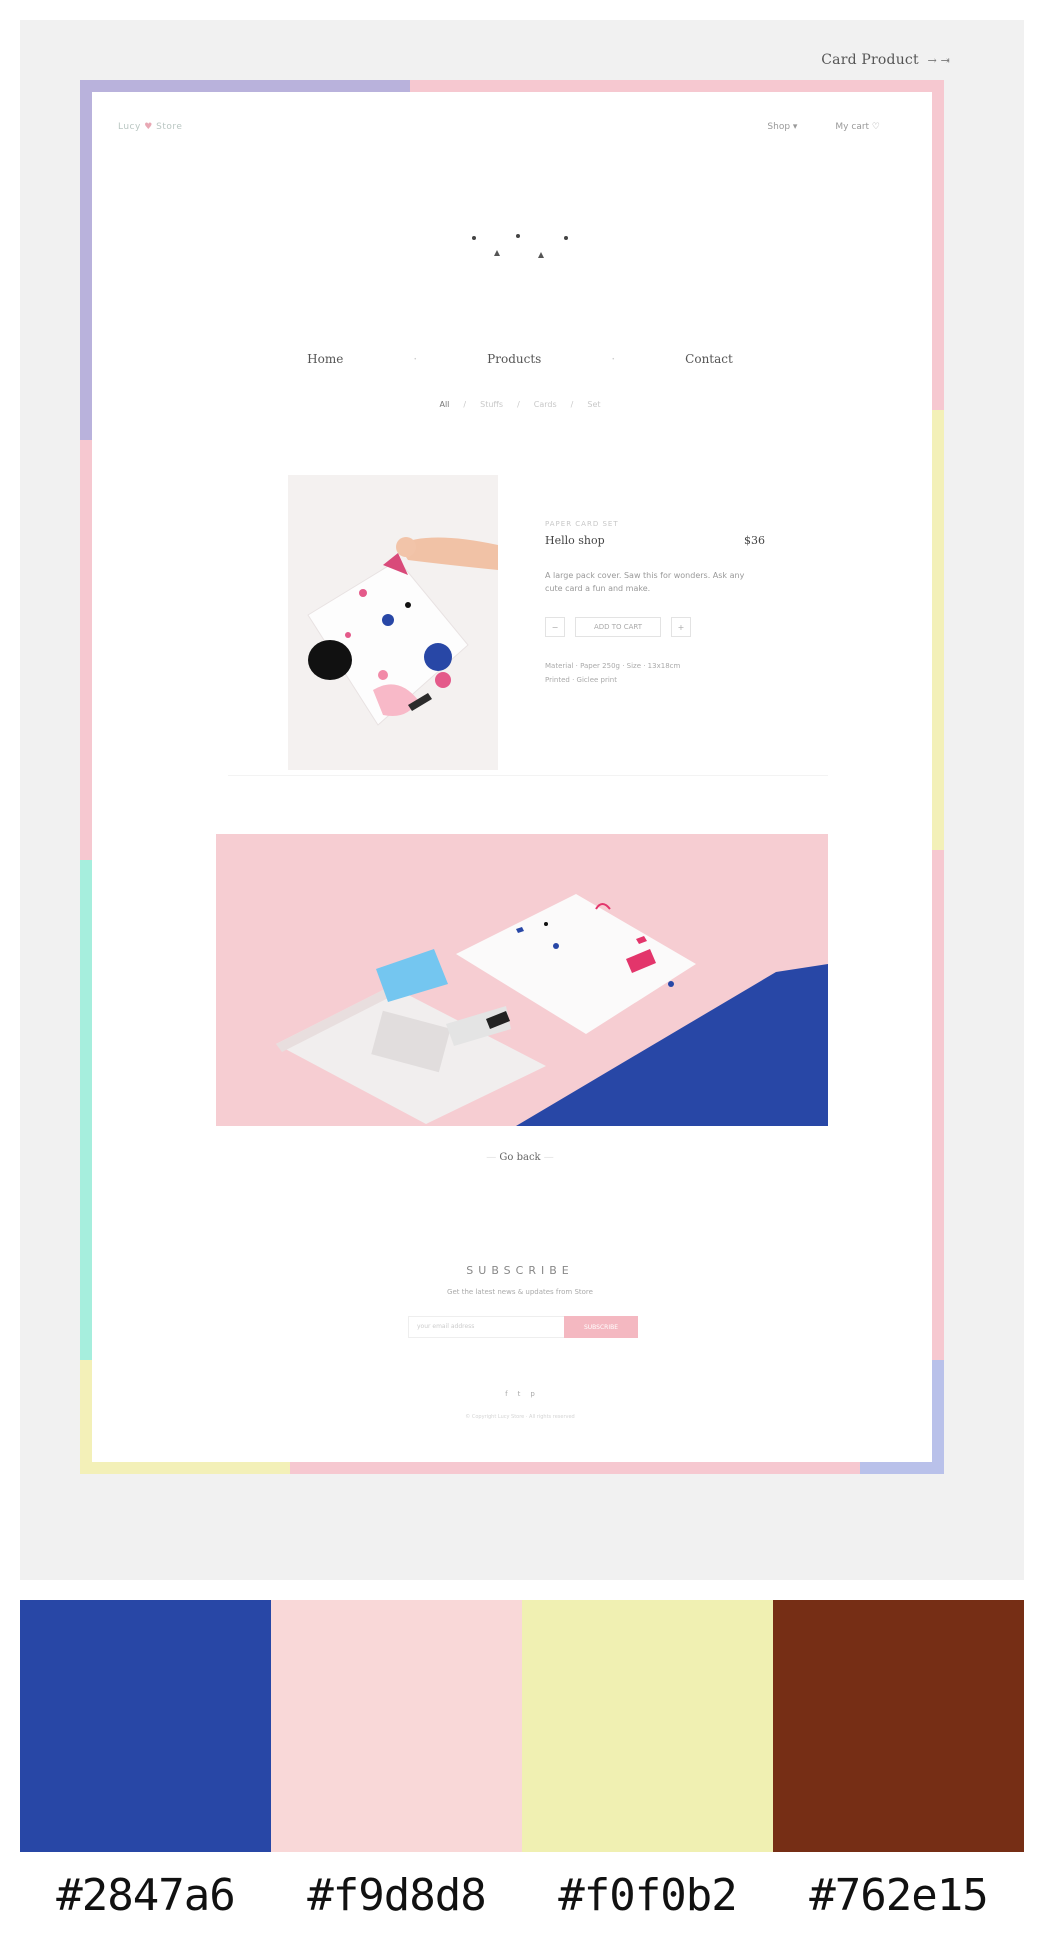 The height and width of the screenshot is (1945, 1040). Describe the element at coordinates (491, 404) in the screenshot. I see `breadcrumb-item: Stuffs` at that location.